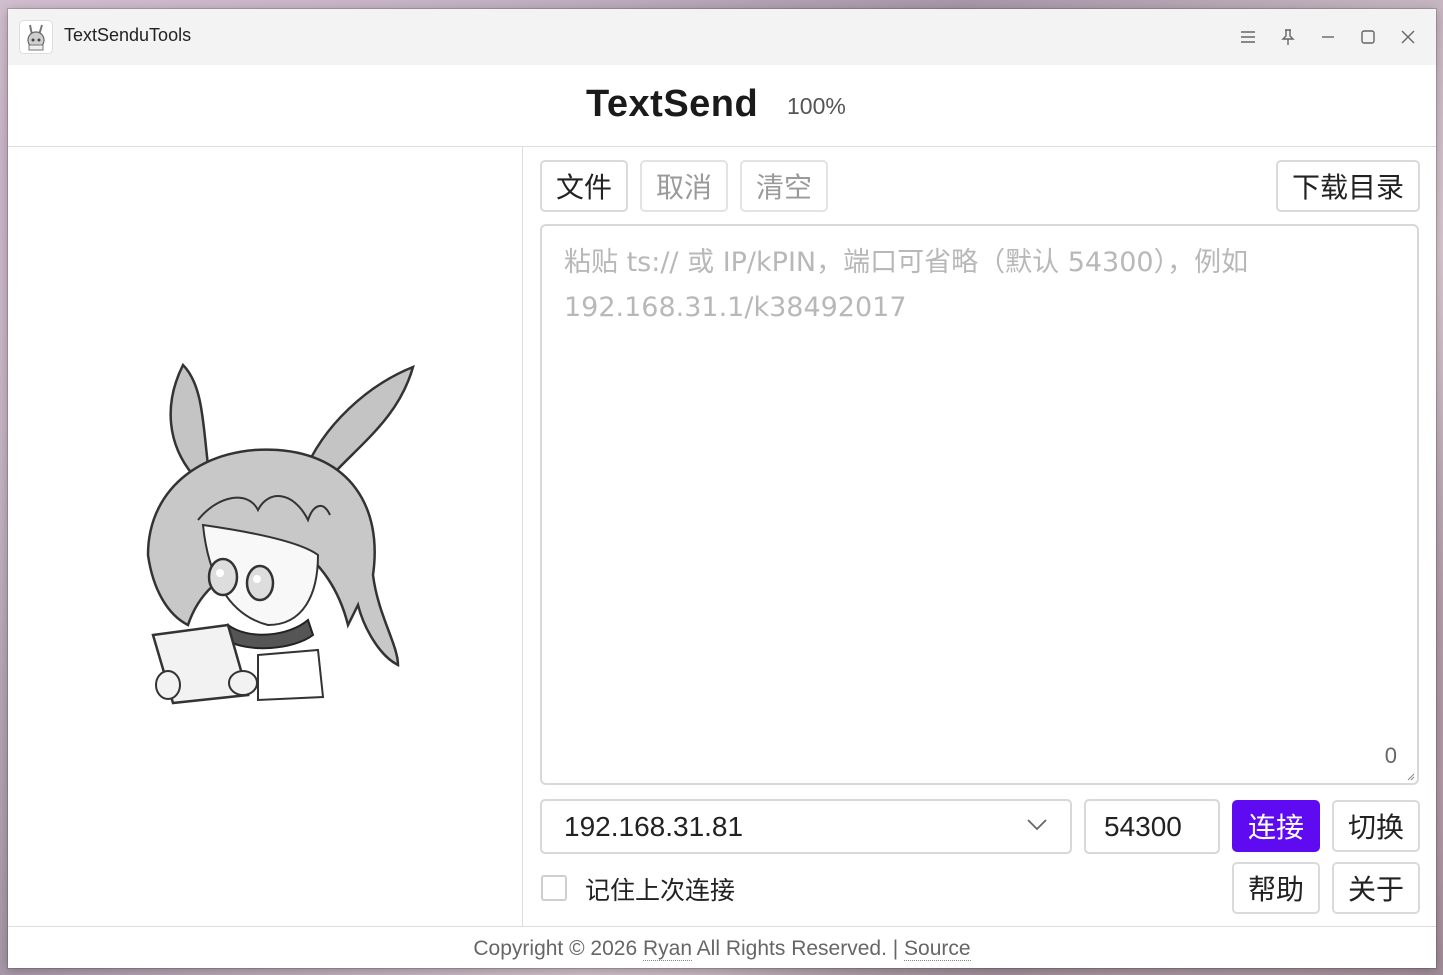  Describe the element at coordinates (1410, 776) in the screenshot. I see `resize-grip-icon` at that location.